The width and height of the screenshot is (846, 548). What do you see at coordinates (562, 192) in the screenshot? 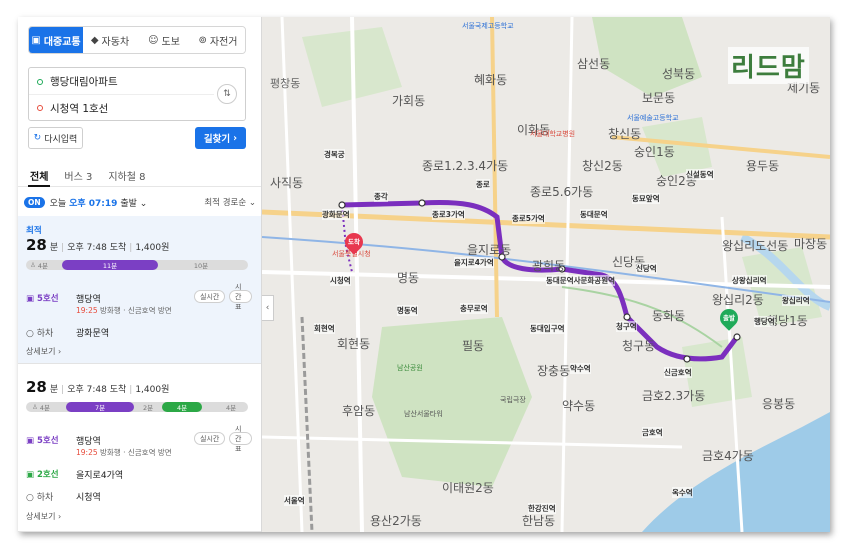
I see `district-label: 종로5.6가동` at bounding box center [562, 192].